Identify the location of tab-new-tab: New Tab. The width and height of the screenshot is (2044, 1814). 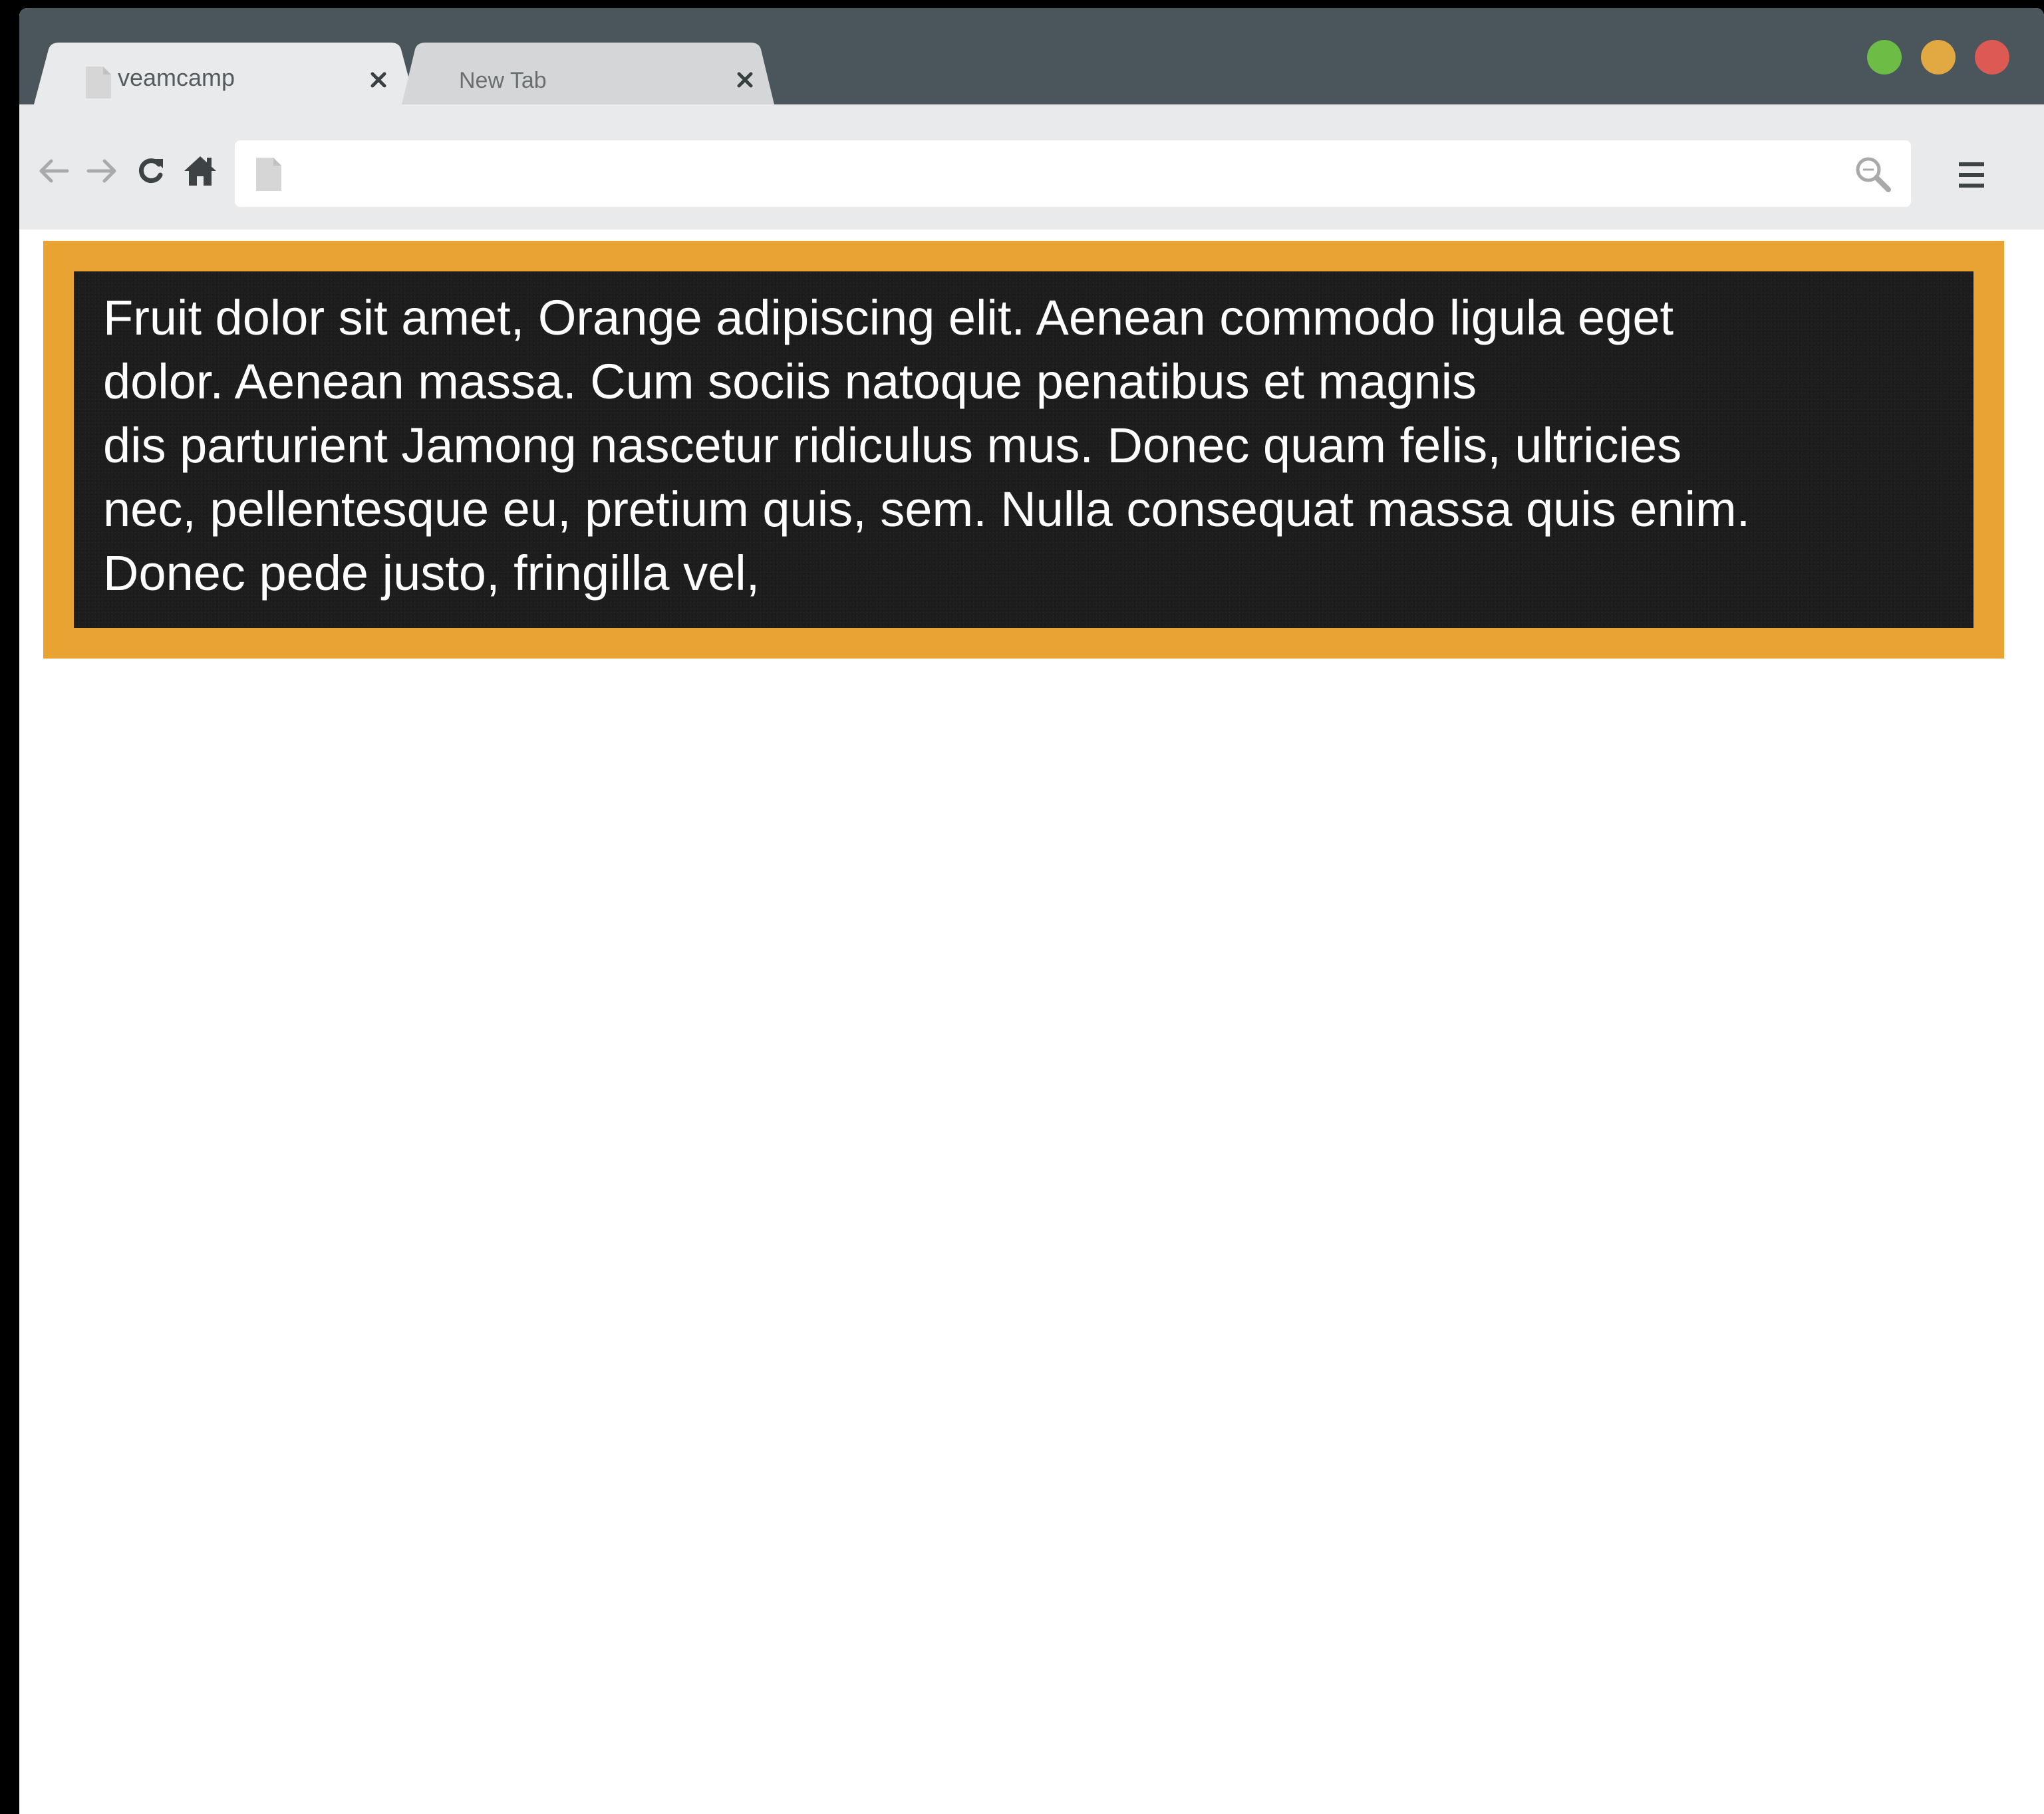
(588, 73).